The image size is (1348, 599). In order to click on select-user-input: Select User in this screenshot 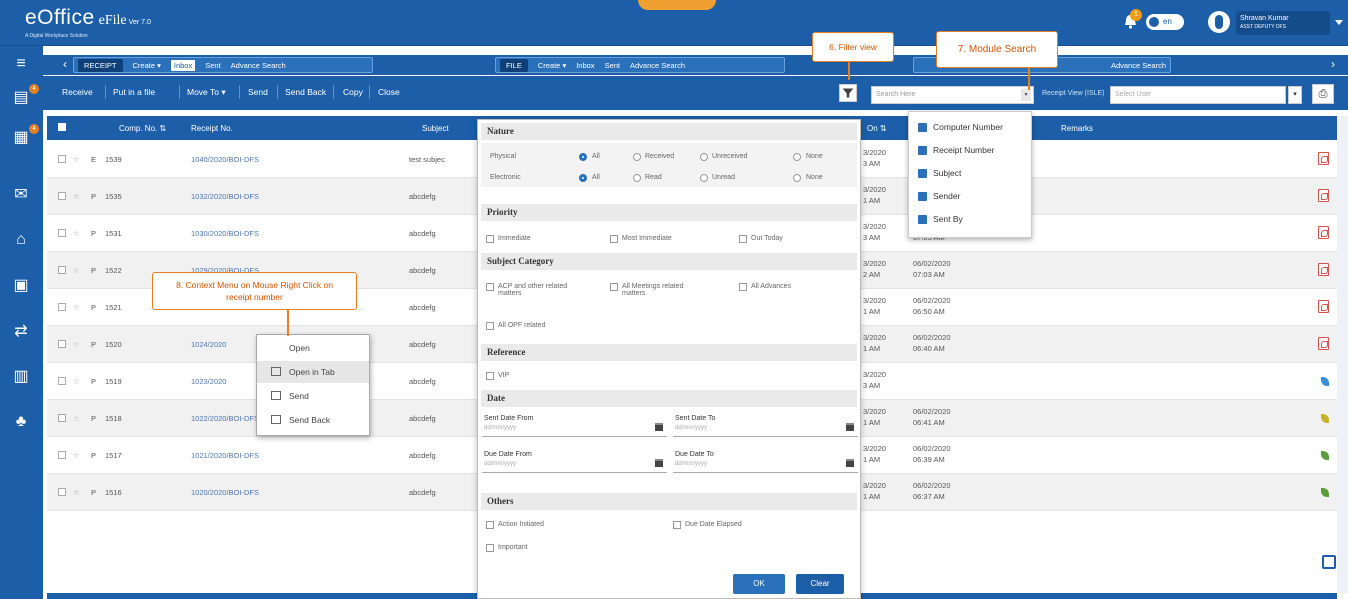, I will do `click(1198, 95)`.